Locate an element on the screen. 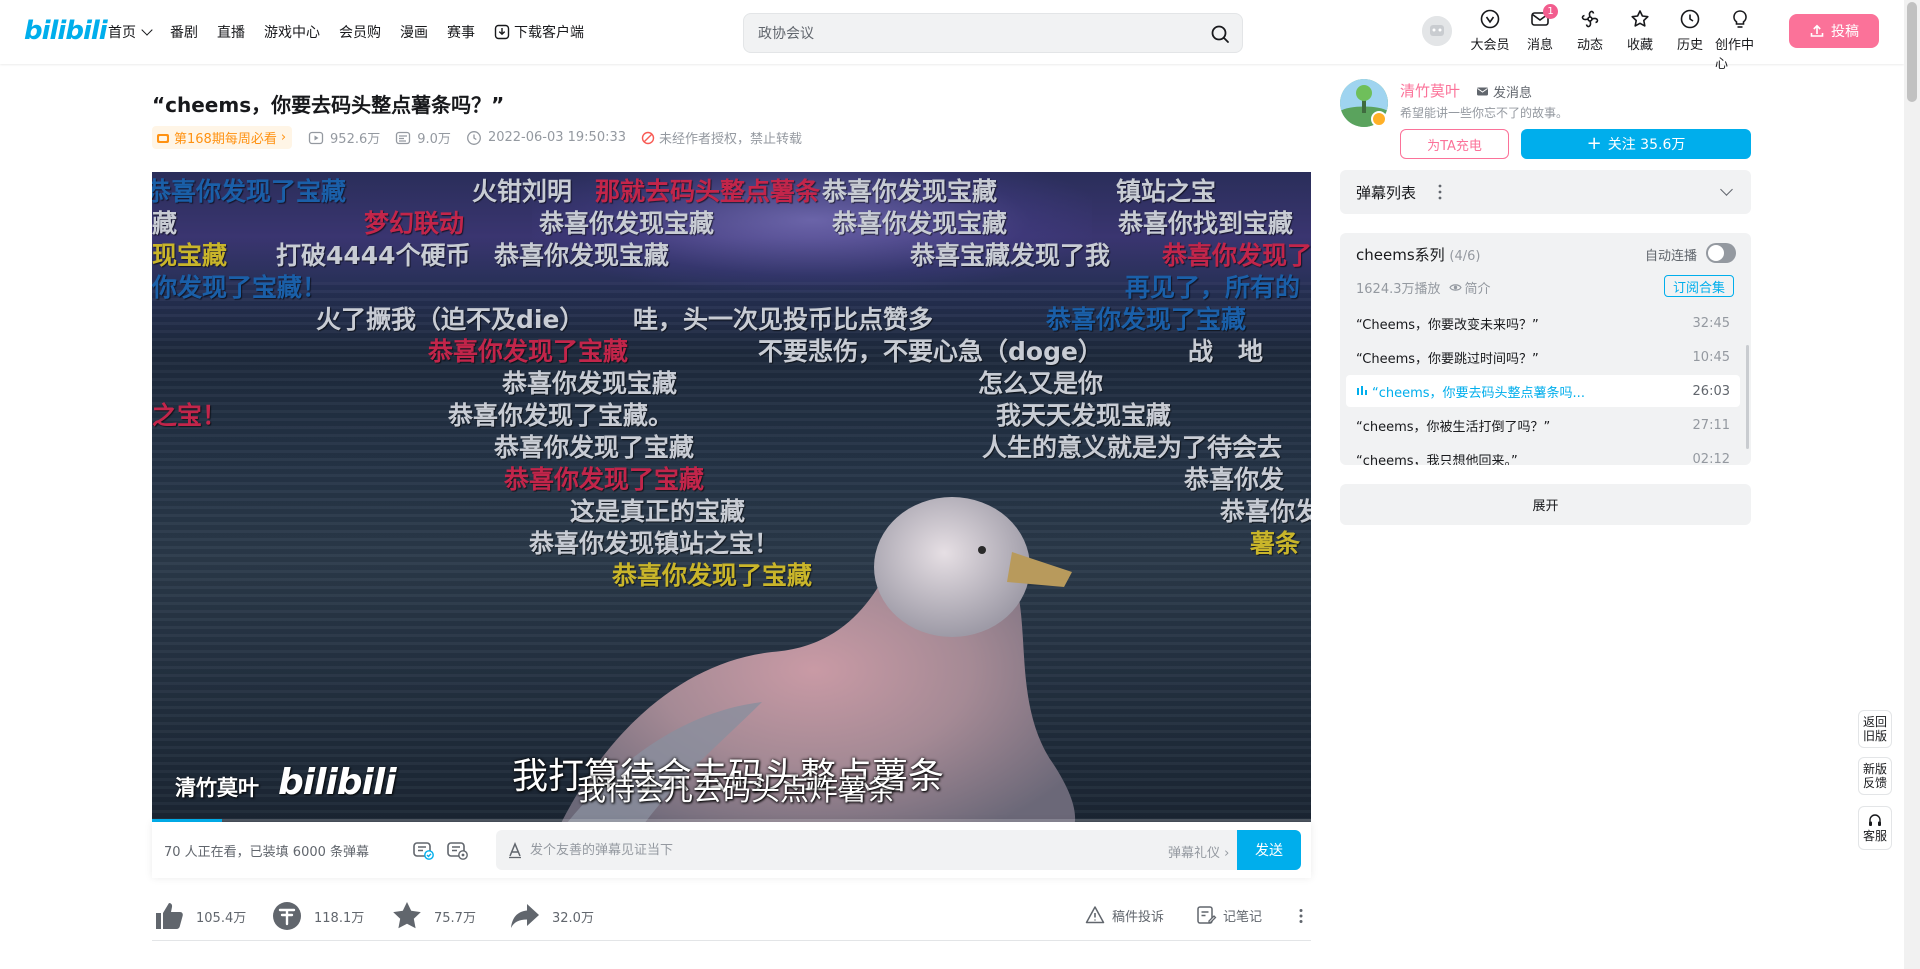 The height and width of the screenshot is (969, 1920). search-input is located at coordinates (968, 34).